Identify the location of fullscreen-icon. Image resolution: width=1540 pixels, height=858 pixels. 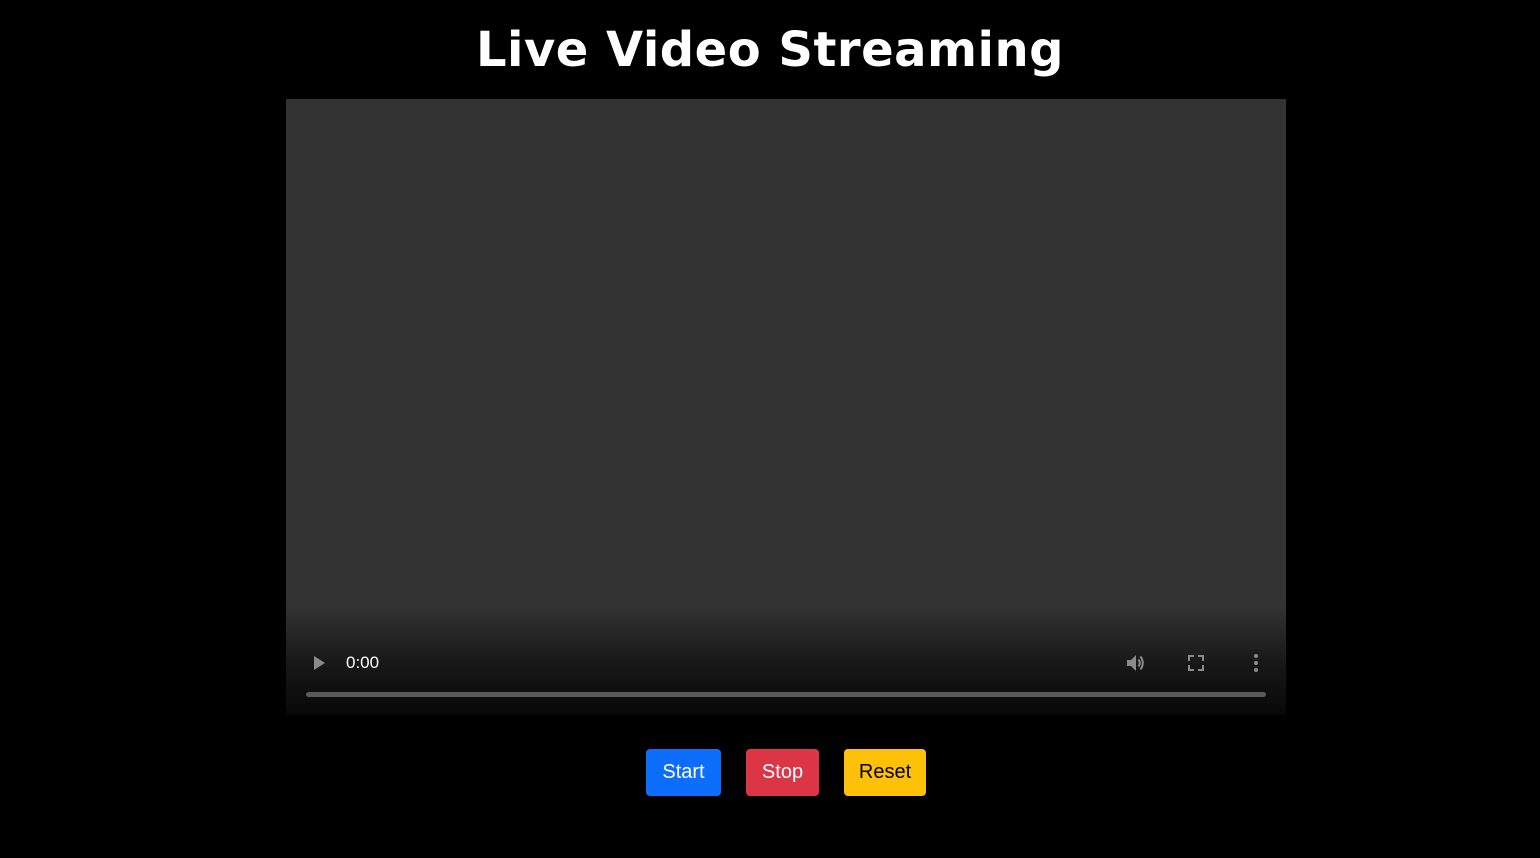
(1196, 663).